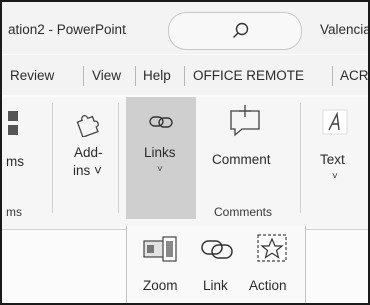 The height and width of the screenshot is (305, 370). What do you see at coordinates (160, 285) in the screenshot?
I see `zoom-label: Zoom` at bounding box center [160, 285].